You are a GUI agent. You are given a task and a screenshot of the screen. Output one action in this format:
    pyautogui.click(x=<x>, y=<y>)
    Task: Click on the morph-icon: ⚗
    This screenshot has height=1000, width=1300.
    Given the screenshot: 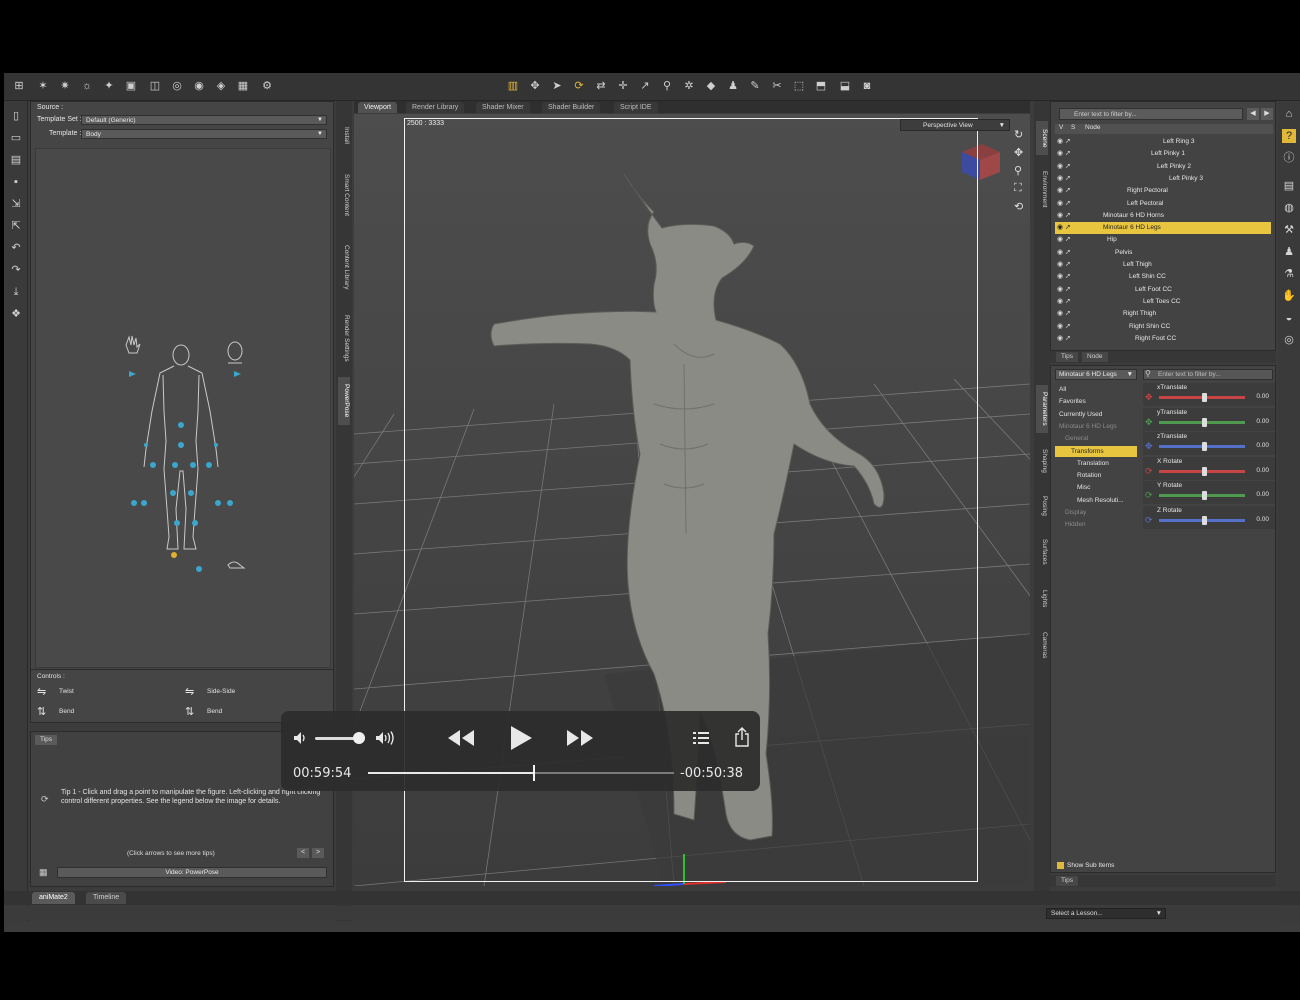 What is the action you would take?
    pyautogui.click(x=1289, y=274)
    